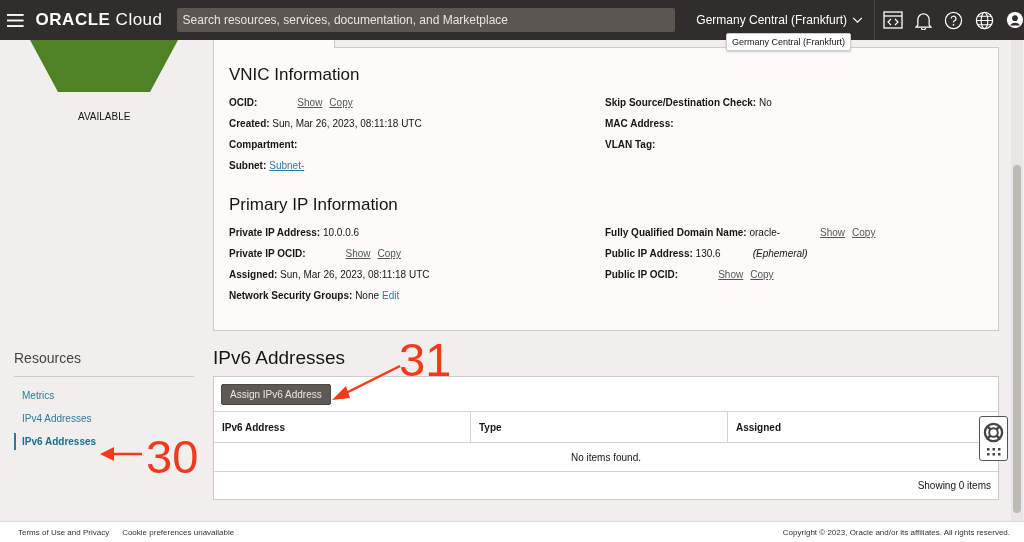 The image size is (1024, 542). Describe the element at coordinates (329, 274) in the screenshot. I see `detail-text: Assigned: Sun, Mar 26, 2023, 08:11:18 UTC` at that location.